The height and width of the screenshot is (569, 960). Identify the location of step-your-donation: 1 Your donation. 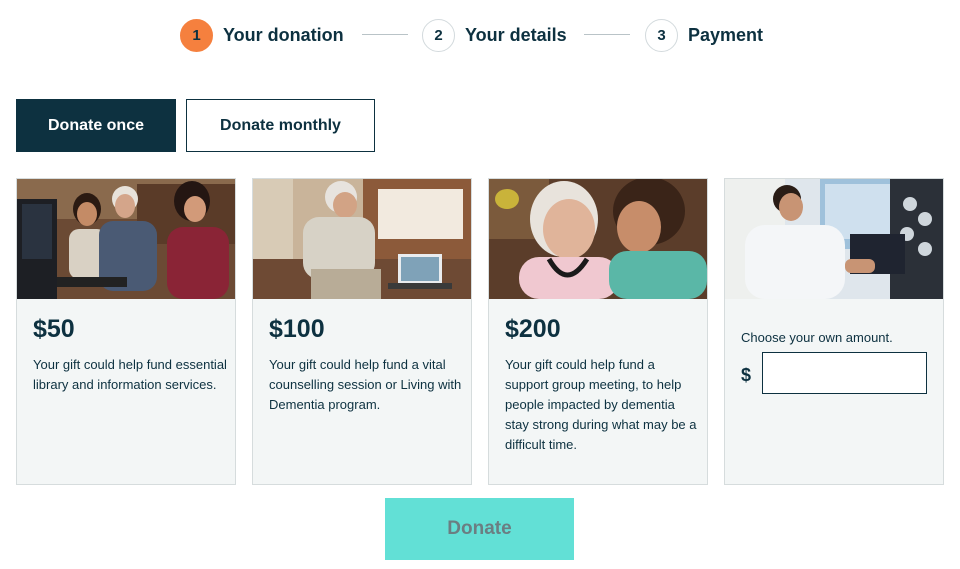
(262, 35).